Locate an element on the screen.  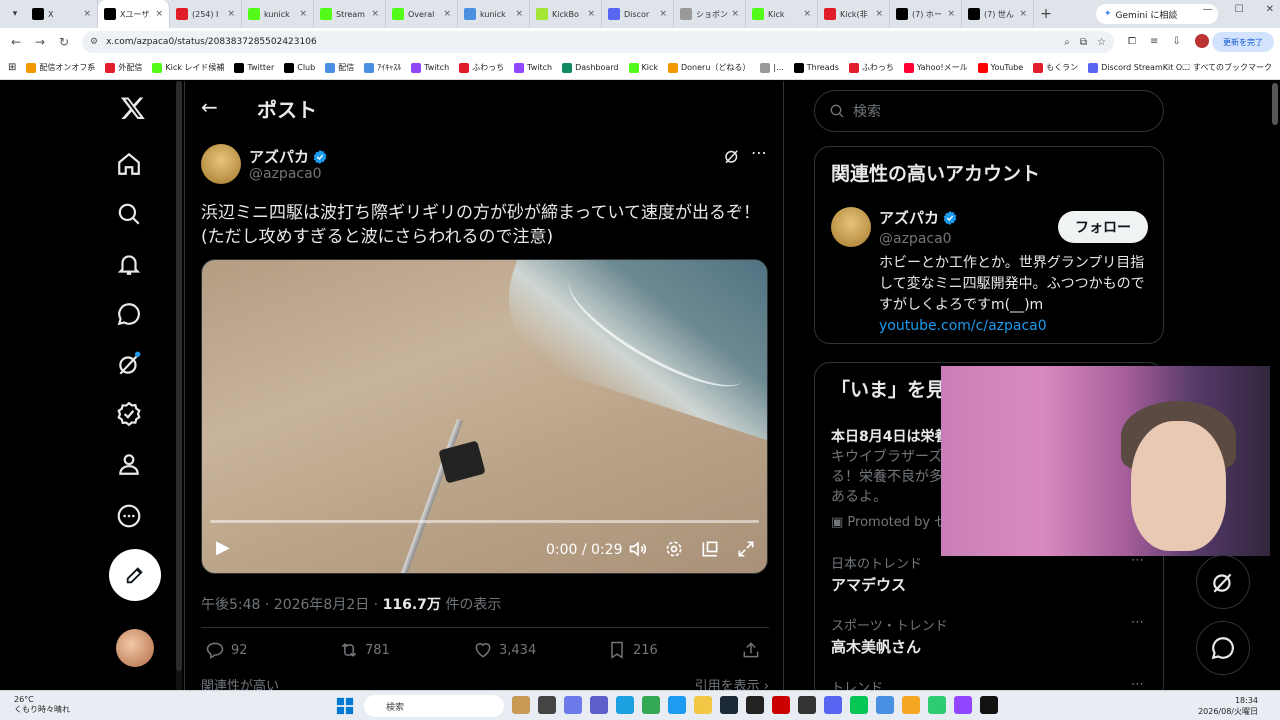
profile-avatar is located at coordinates (1201, 41).